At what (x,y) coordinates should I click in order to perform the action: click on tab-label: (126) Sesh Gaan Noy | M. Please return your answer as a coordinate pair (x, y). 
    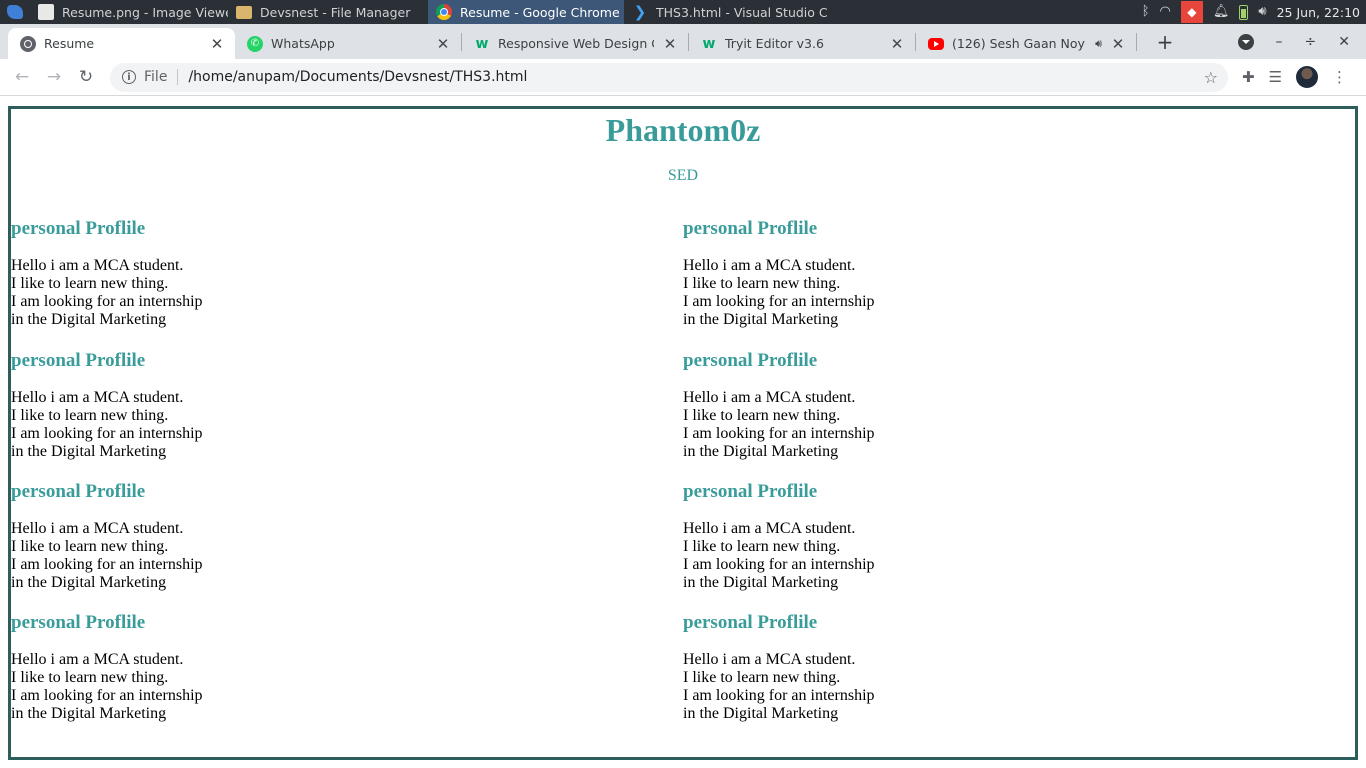
    Looking at the image, I should click on (1019, 43).